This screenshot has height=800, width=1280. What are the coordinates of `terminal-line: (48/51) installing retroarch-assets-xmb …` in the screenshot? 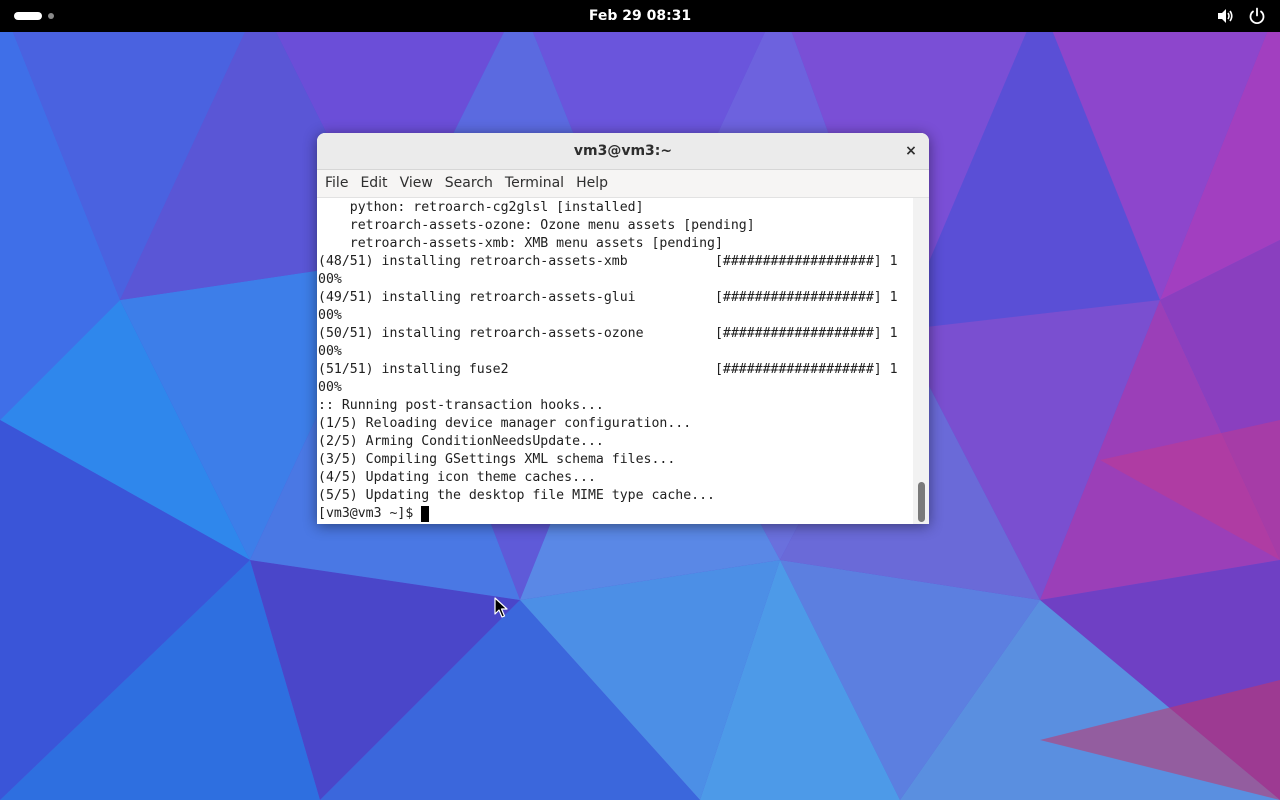 It's located at (608, 261).